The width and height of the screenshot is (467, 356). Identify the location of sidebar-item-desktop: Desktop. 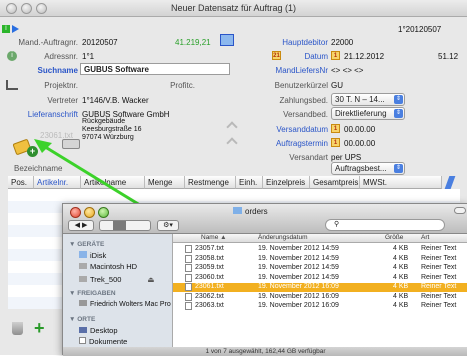
(98, 330).